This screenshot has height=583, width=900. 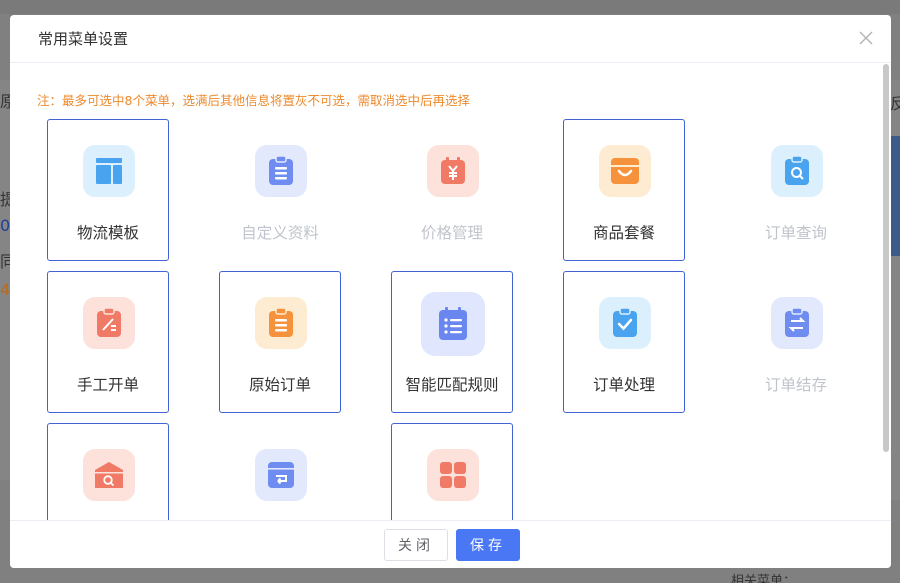 I want to click on menu-item-order-processing: 订单处理, so click(x=624, y=342).